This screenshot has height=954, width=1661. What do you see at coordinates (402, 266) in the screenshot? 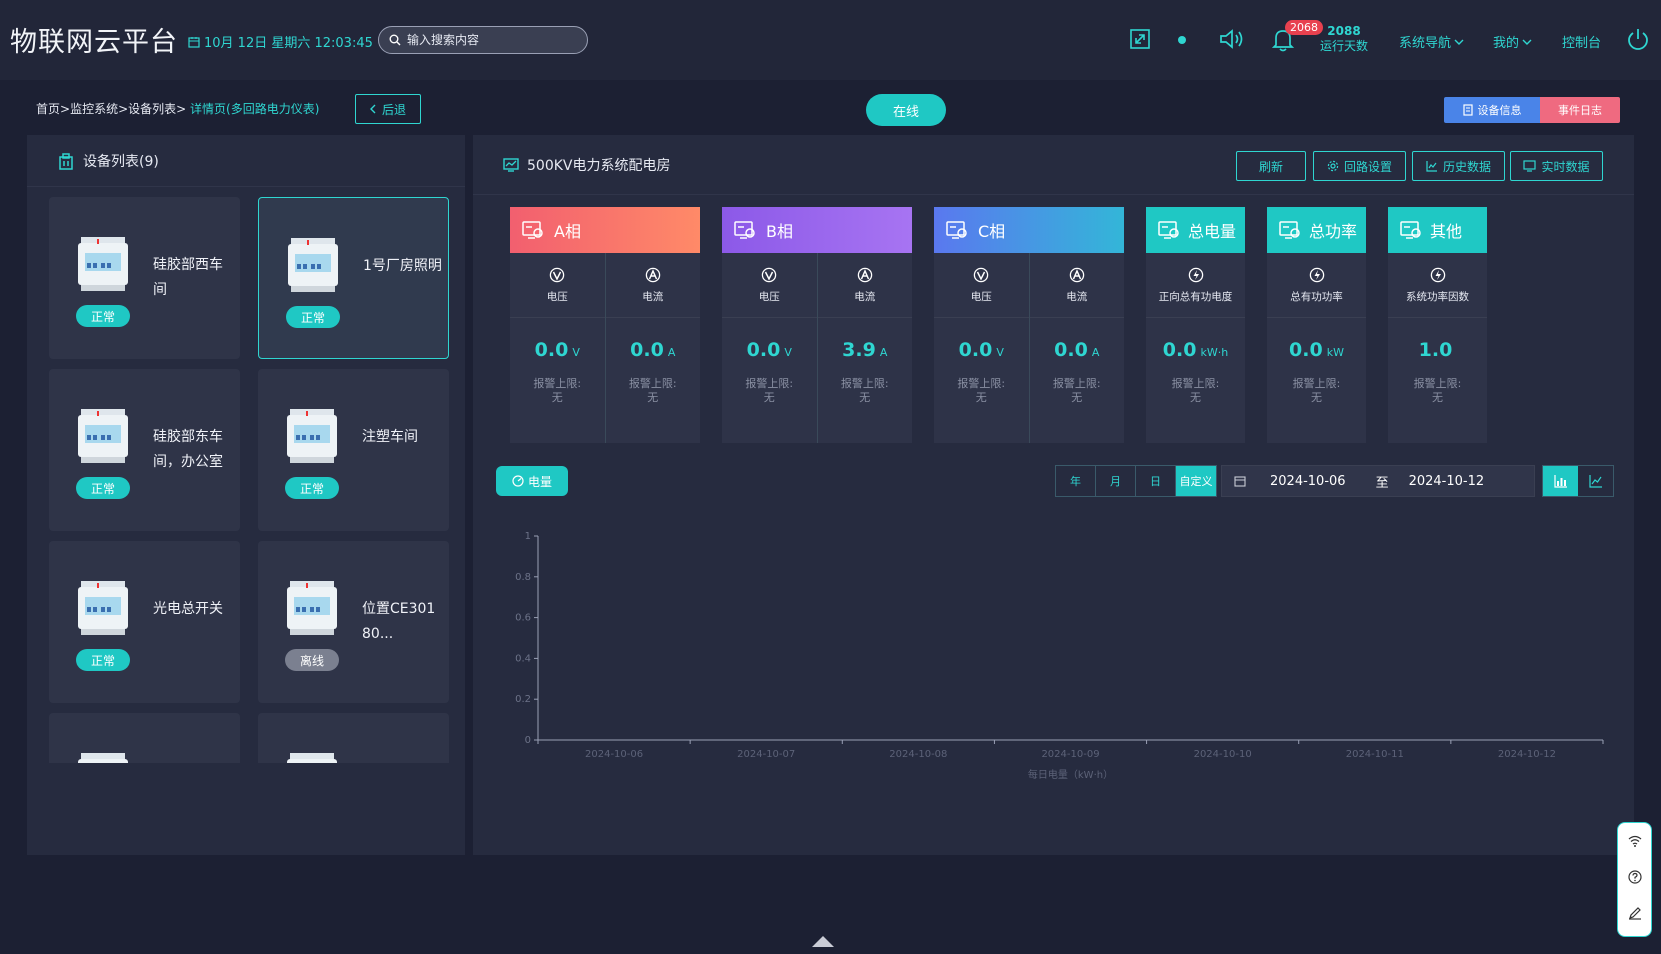
I see `device-name: 1号厂房照明` at bounding box center [402, 266].